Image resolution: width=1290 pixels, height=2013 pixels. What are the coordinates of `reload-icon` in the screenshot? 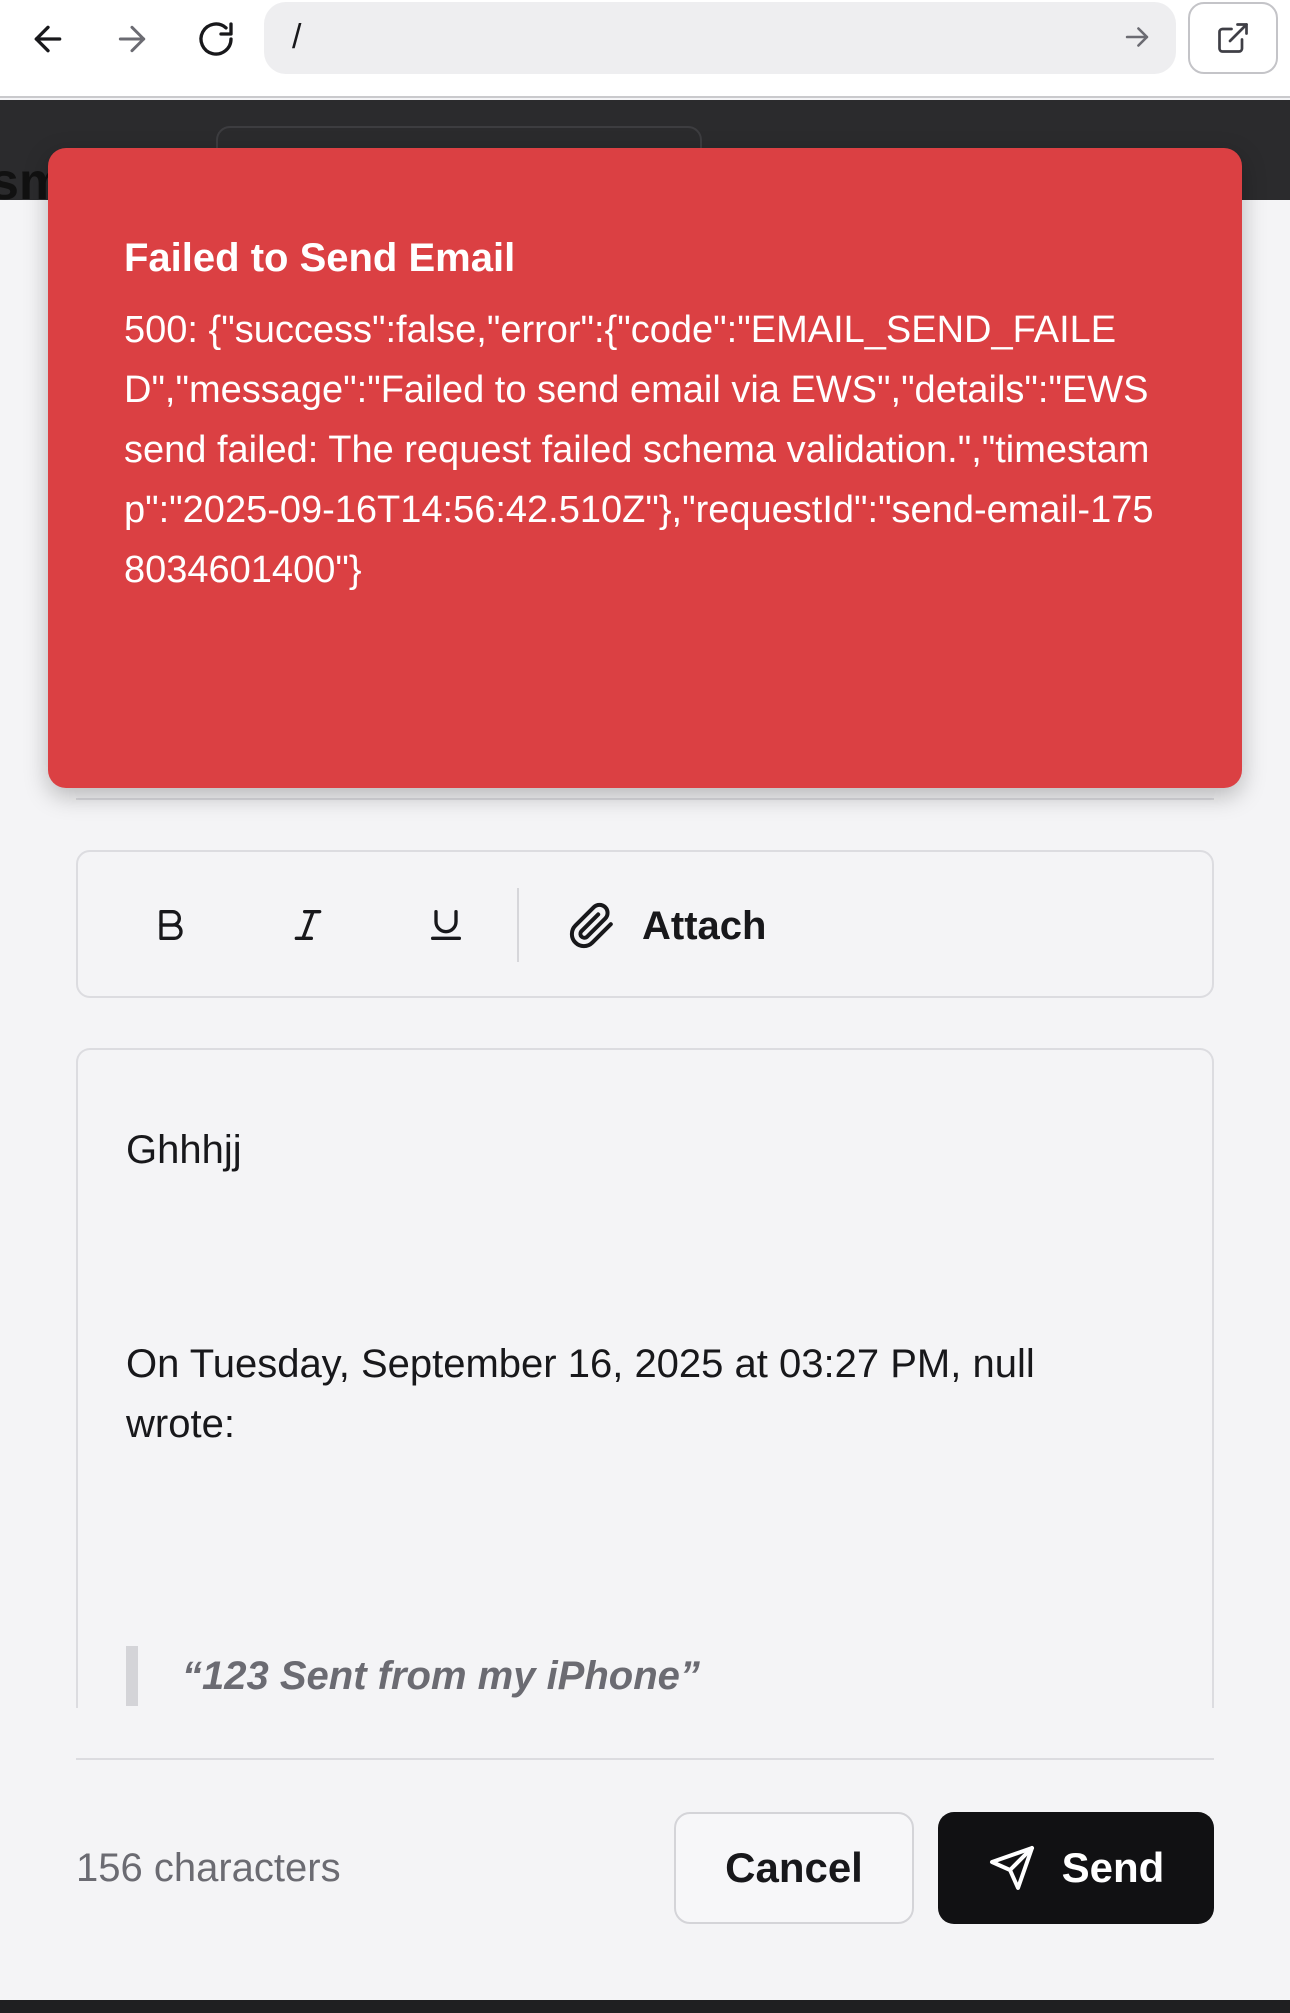 It's located at (216, 39).